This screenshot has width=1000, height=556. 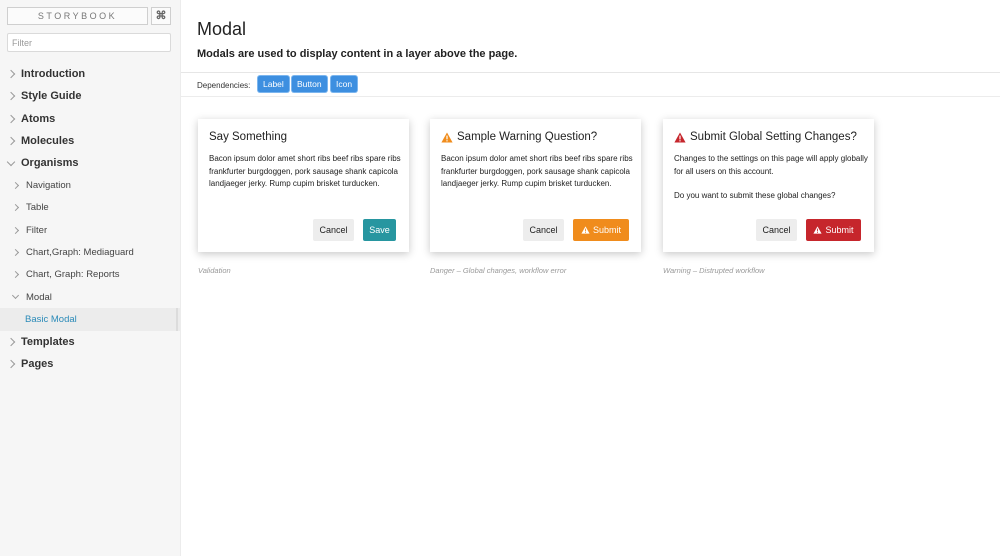 I want to click on modal-caption: Danger – Global changes, workflow error, so click(x=498, y=270).